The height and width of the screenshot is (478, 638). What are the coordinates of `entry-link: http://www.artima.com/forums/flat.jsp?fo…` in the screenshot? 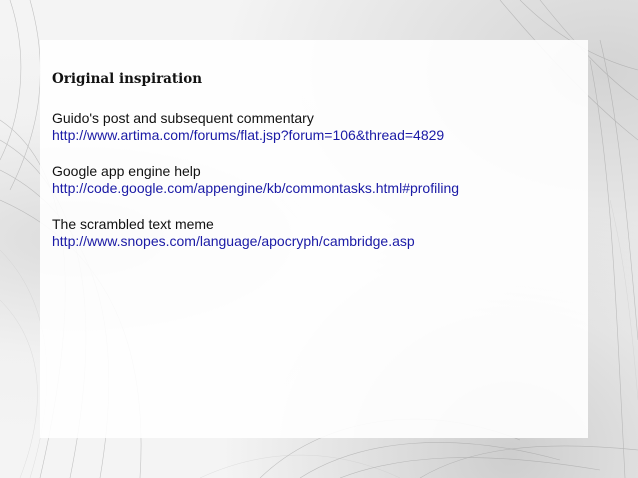 It's located at (317, 135).